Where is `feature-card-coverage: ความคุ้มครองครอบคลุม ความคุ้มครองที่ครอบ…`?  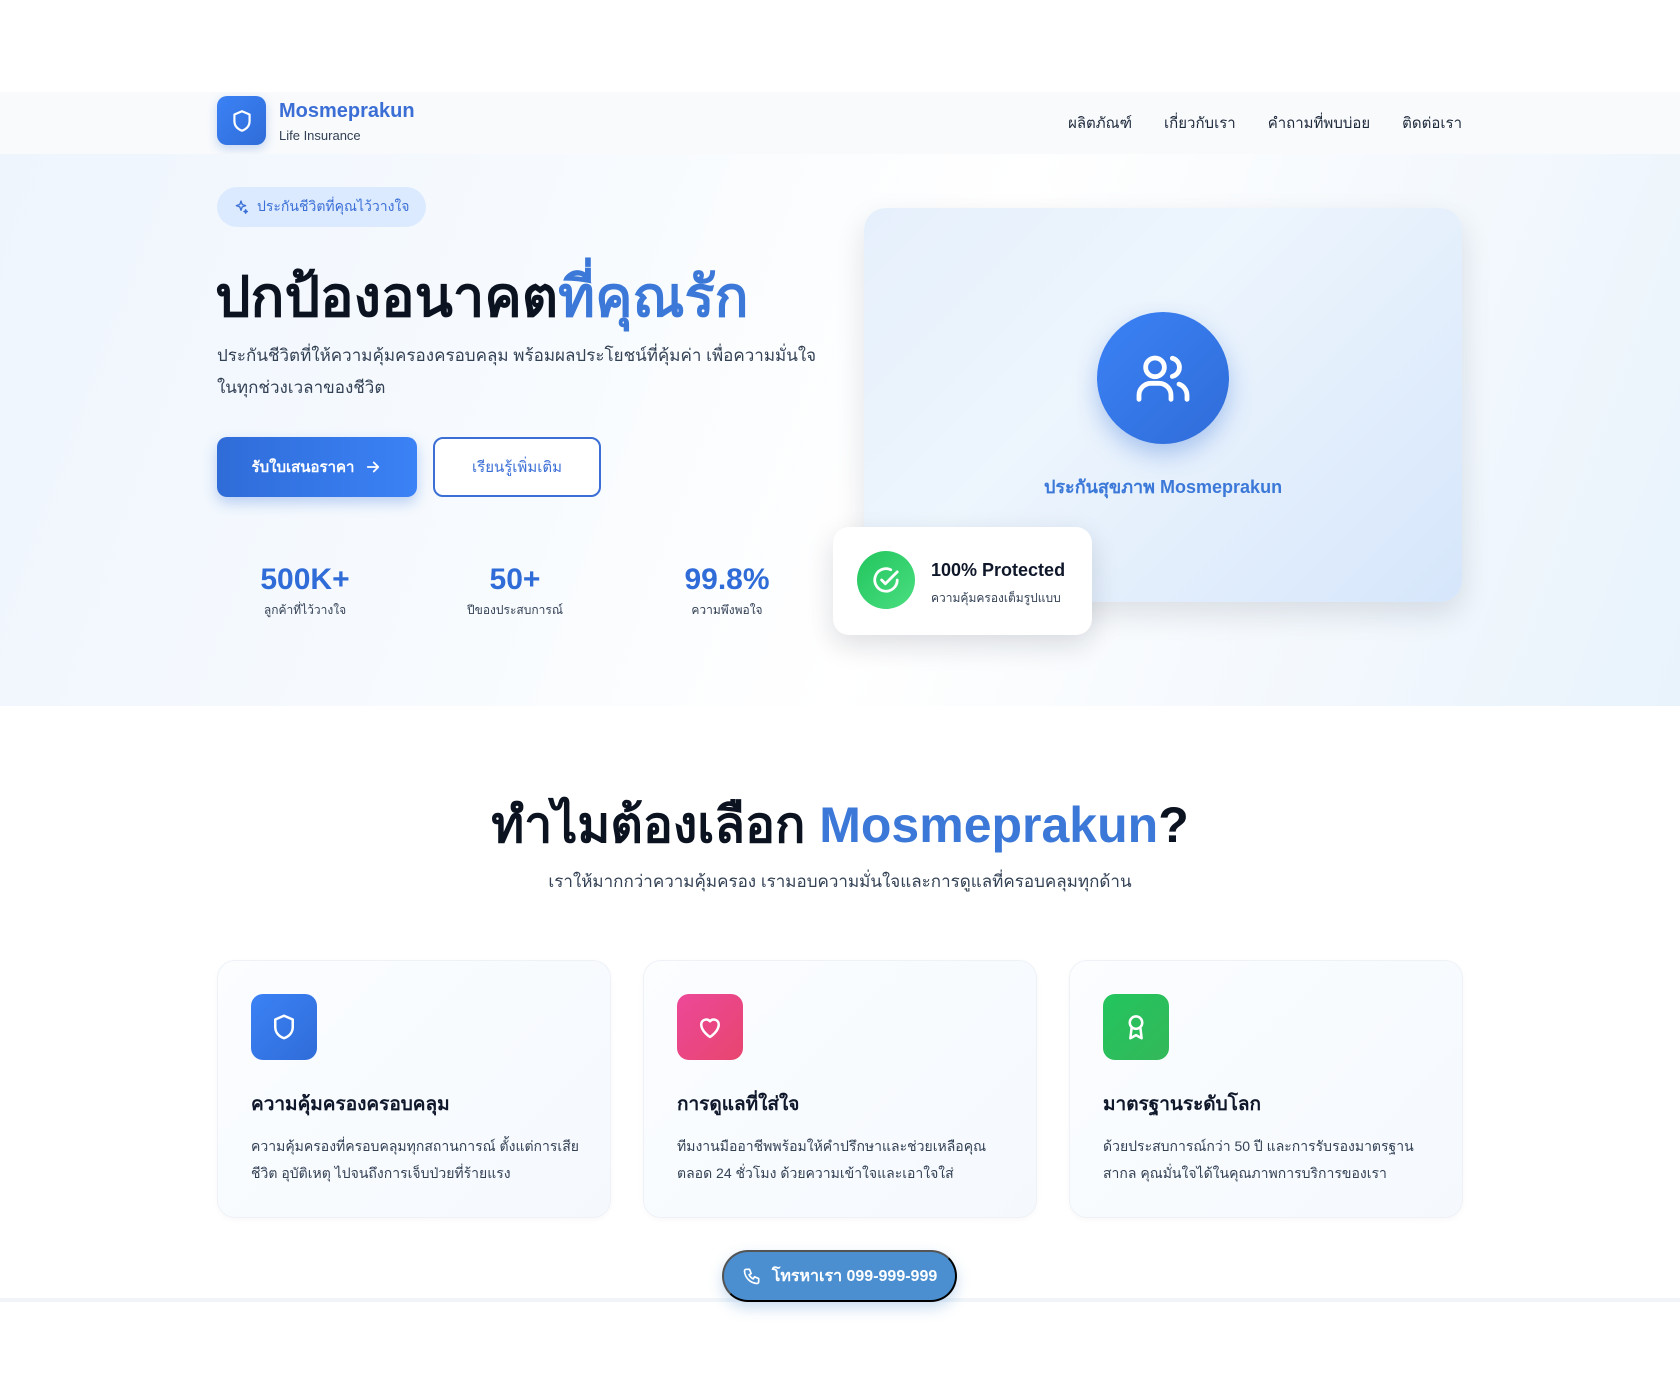
feature-card-coverage: ความคุ้มครองครอบคลุม ความคุ้มครองที่ครอบ… is located at coordinates (414, 1089).